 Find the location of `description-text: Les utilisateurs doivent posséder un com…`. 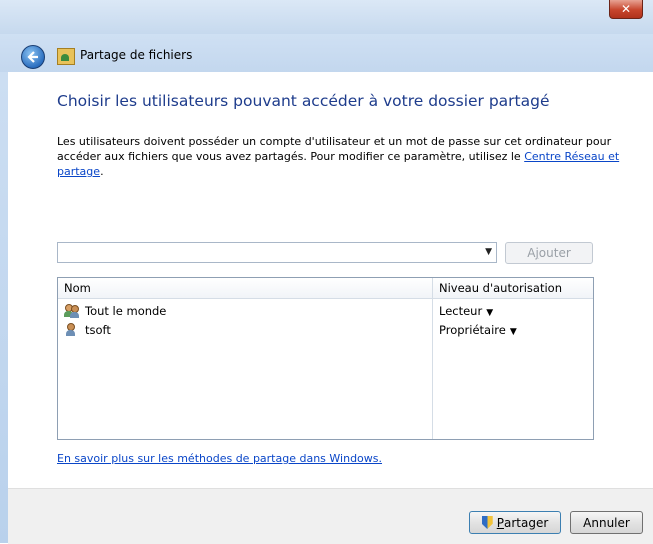

description-text: Les utilisateurs doivent posséder un com… is located at coordinates (339, 156).